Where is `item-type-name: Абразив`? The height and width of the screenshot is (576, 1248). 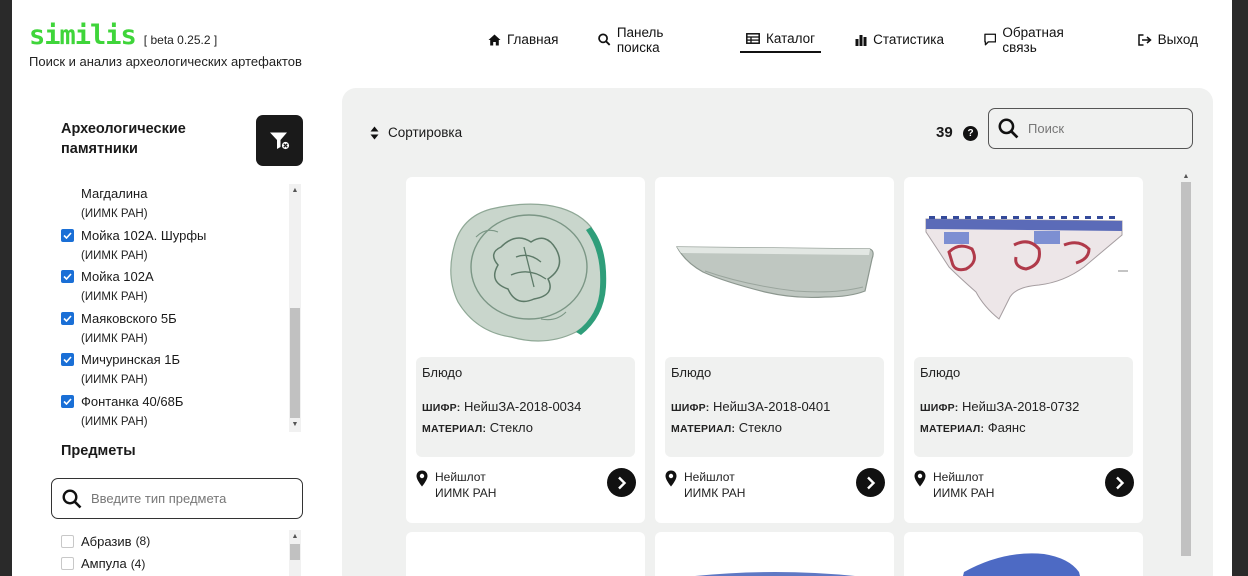
item-type-name: Абразив is located at coordinates (106, 541).